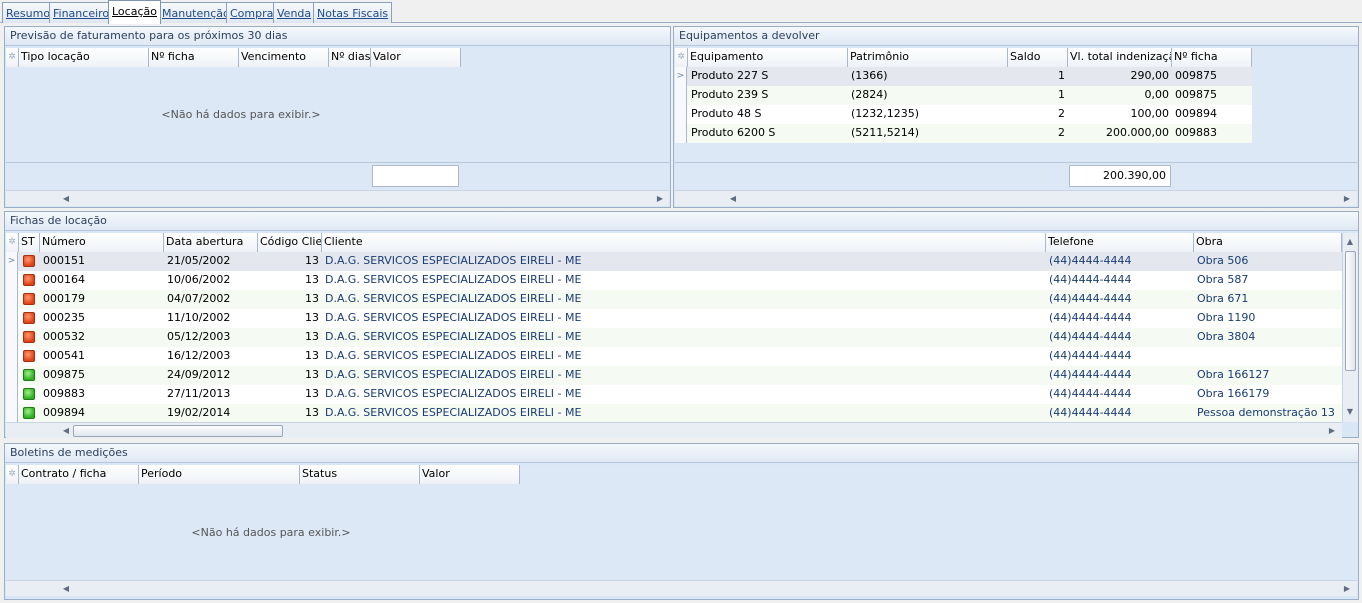 The width and height of the screenshot is (1362, 603). What do you see at coordinates (1038, 57) in the screenshot?
I see `col-saldo: Saldo` at bounding box center [1038, 57].